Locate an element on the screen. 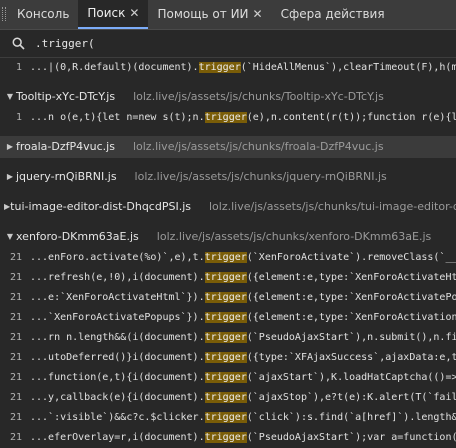  drag-handle-icon is located at coordinates (4, 14).